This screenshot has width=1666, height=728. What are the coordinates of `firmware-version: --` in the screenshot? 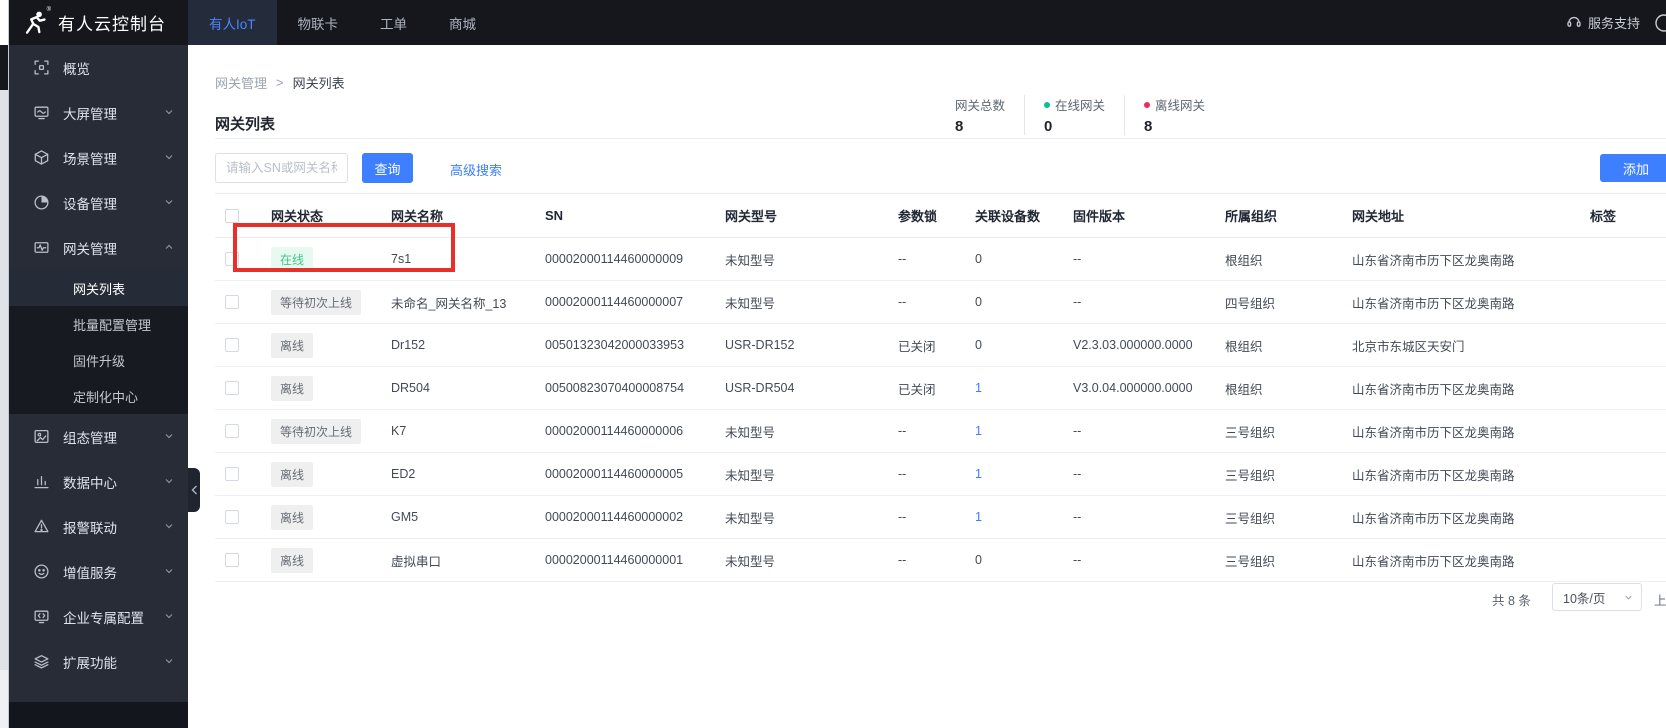 It's located at (1149, 431).